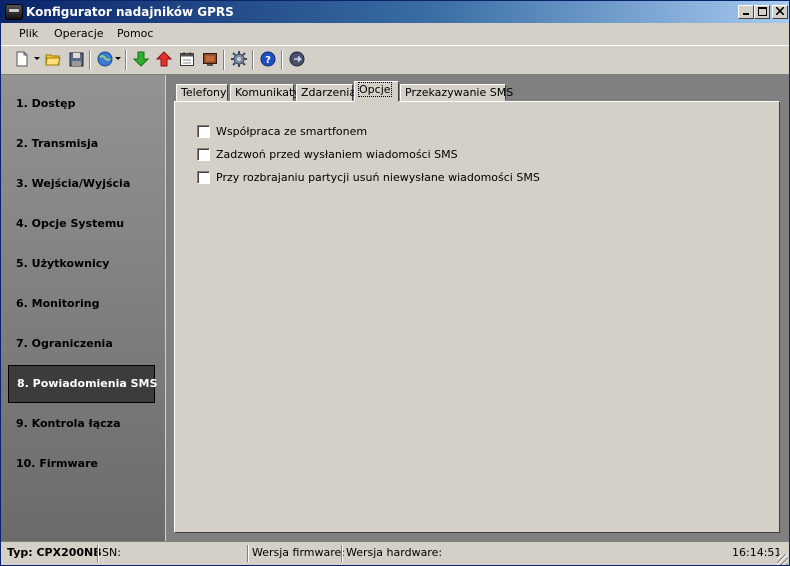  I want to click on help-icon: ?, so click(268, 59).